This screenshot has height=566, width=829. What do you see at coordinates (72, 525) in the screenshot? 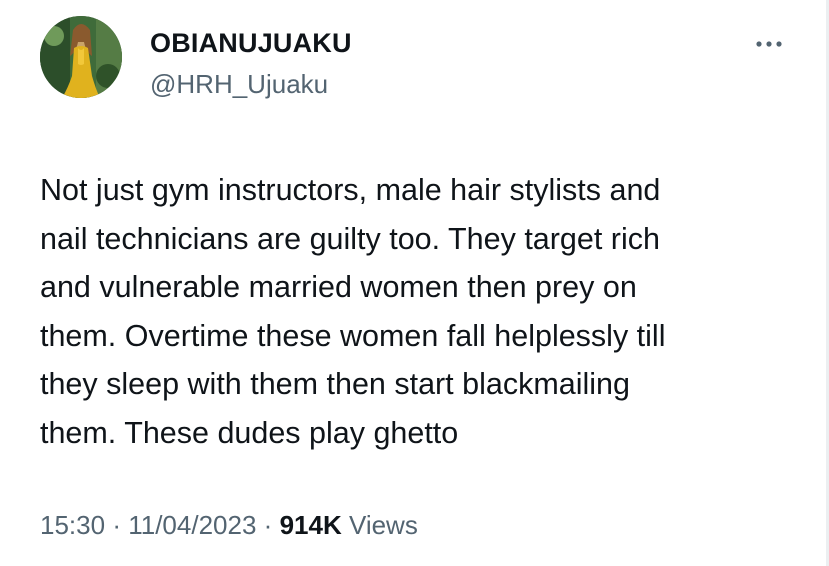
I see `tweet-time: 15:30` at bounding box center [72, 525].